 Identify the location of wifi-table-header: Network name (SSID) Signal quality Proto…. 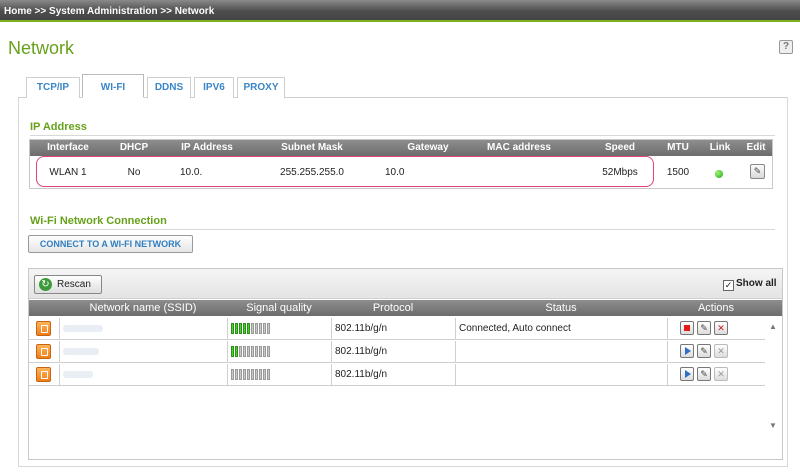
(405, 308).